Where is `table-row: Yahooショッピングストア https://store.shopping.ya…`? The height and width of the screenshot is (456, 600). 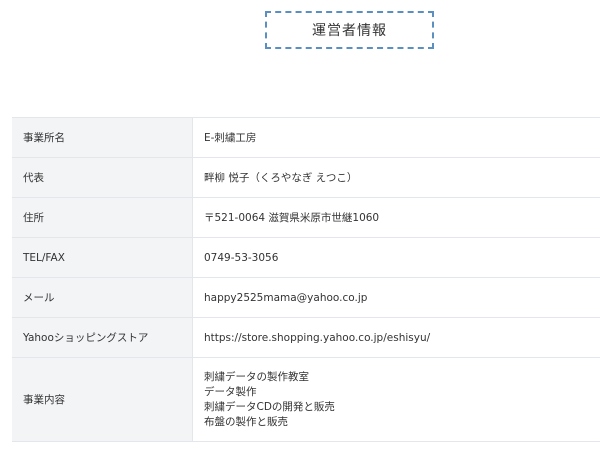 table-row: Yahooショッピングストア https://store.shopping.ya… is located at coordinates (306, 337).